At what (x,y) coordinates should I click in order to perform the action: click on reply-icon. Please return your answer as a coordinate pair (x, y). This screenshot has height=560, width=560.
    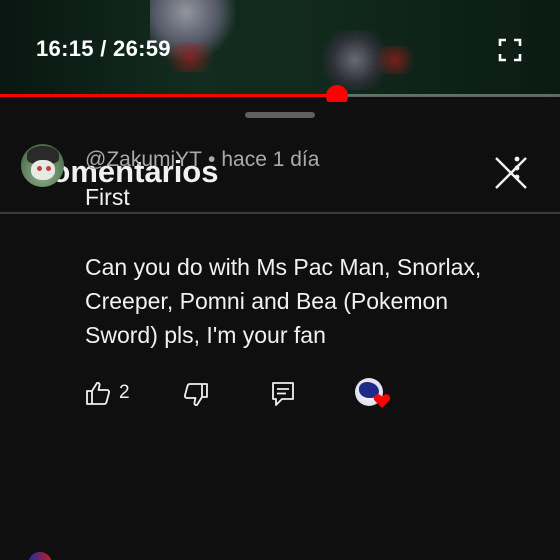
    Looking at the image, I should click on (283, 394).